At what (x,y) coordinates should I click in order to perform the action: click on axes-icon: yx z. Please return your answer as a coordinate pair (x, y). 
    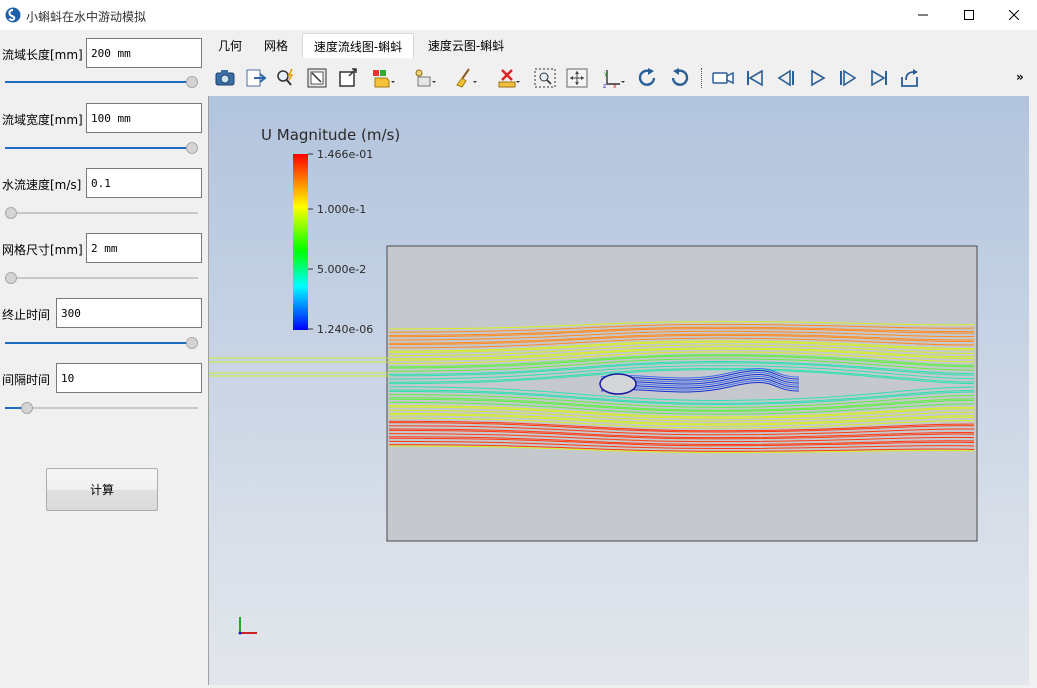
    Looking at the image, I should click on (613, 78).